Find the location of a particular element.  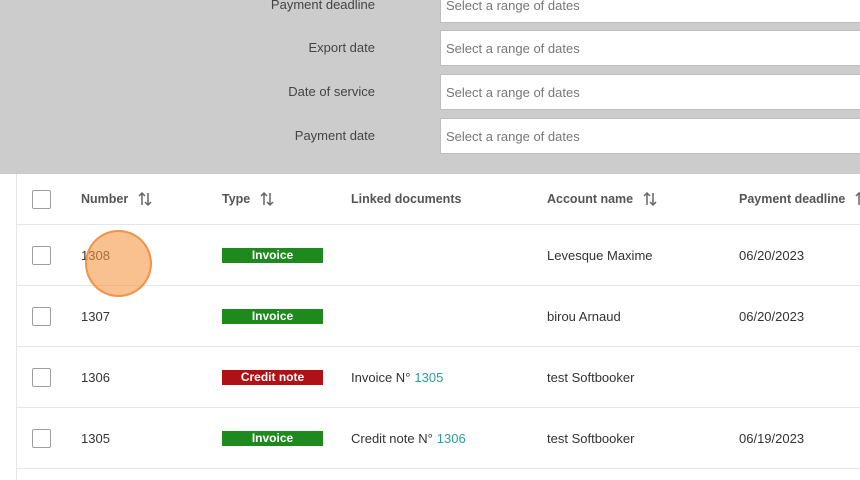

column-header-account-label: Account name is located at coordinates (590, 199).